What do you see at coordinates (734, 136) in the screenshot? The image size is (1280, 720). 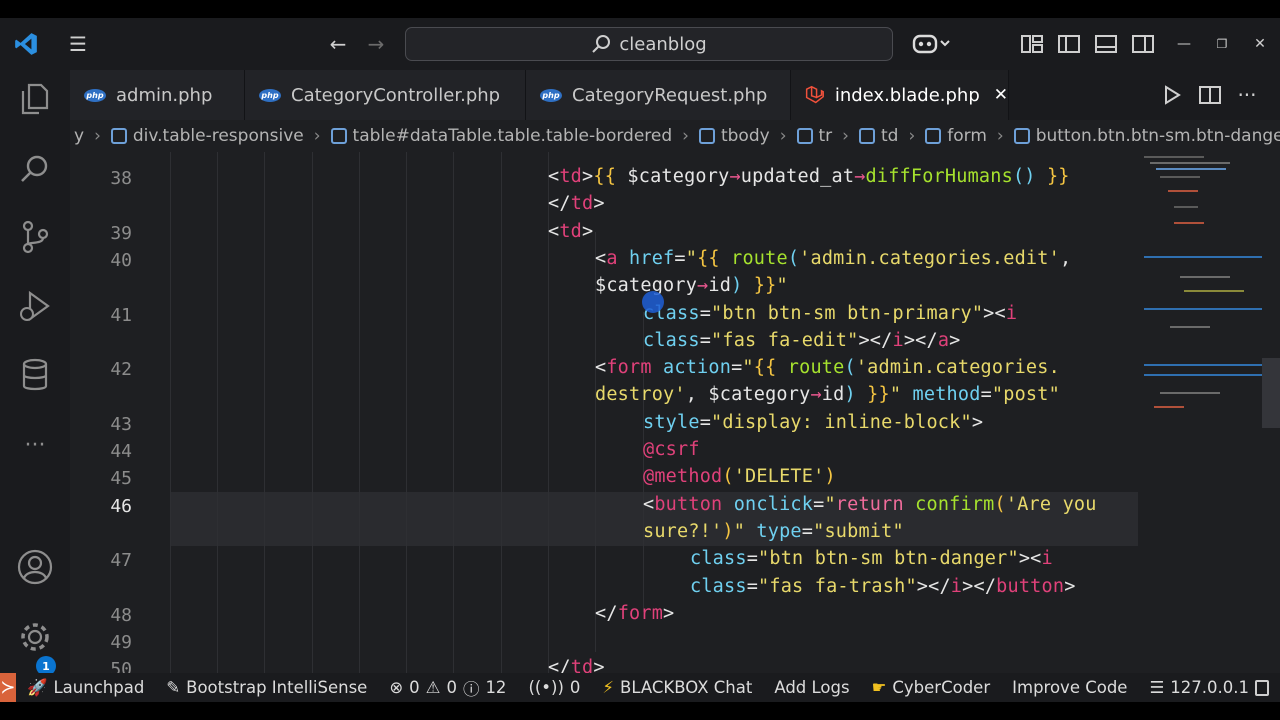 I see `breadcrumb-item: tbody` at bounding box center [734, 136].